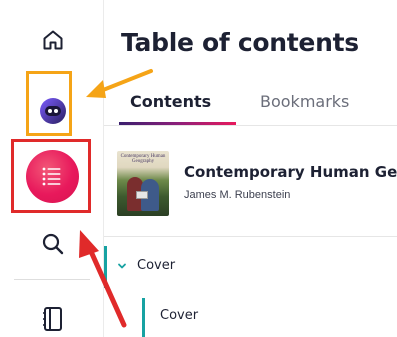 The width and height of the screenshot is (397, 337). I want to click on annotation-highlight-box-orange, so click(49, 103).